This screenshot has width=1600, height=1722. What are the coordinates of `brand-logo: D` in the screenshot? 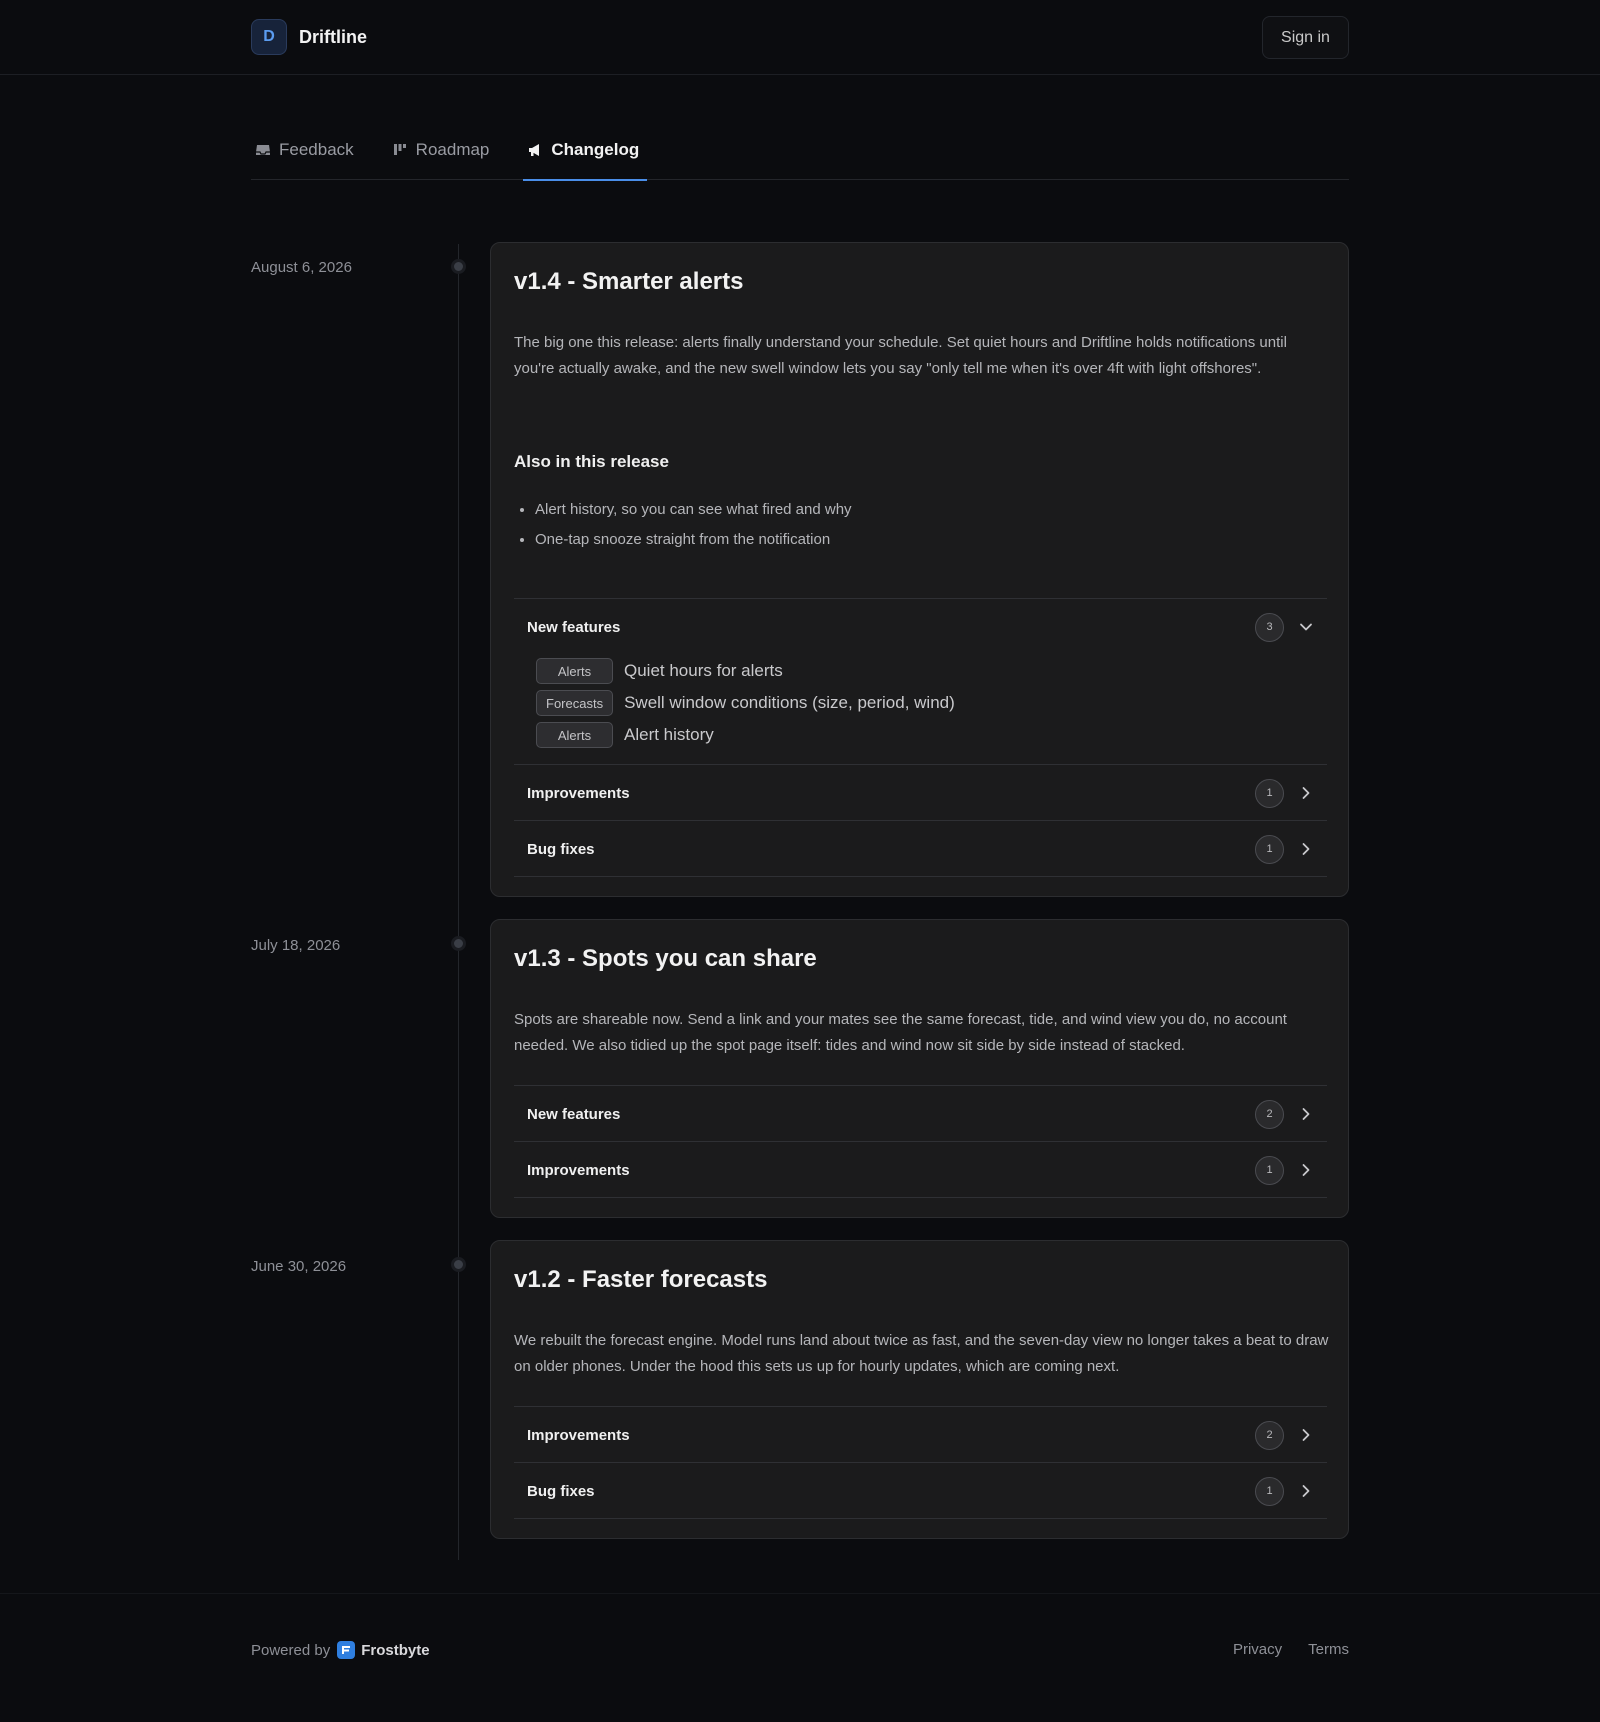 It's located at (269, 37).